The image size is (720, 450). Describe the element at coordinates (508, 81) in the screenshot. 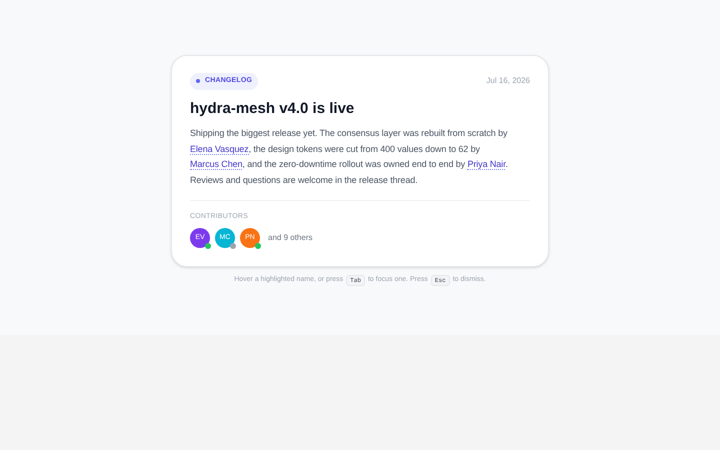

I see `post-date: Jul 16, 2026` at that location.